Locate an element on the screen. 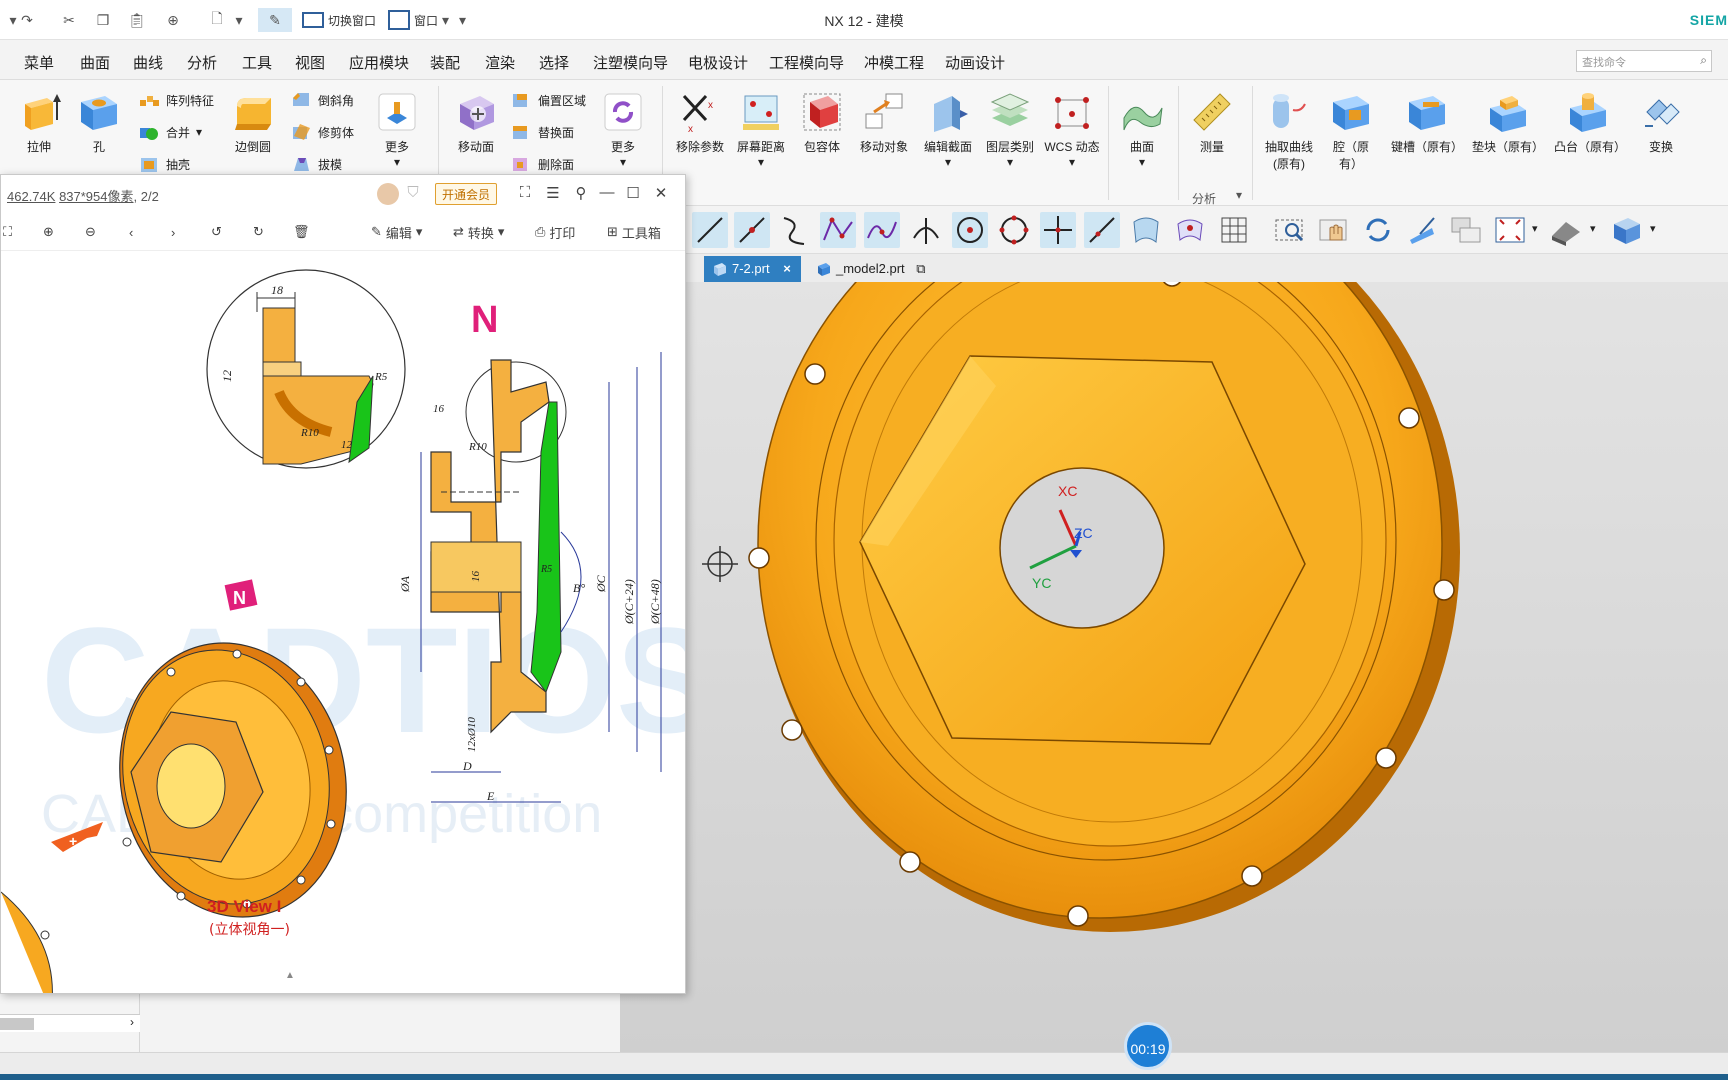  shield-icon: ⛉ is located at coordinates (413, 194).